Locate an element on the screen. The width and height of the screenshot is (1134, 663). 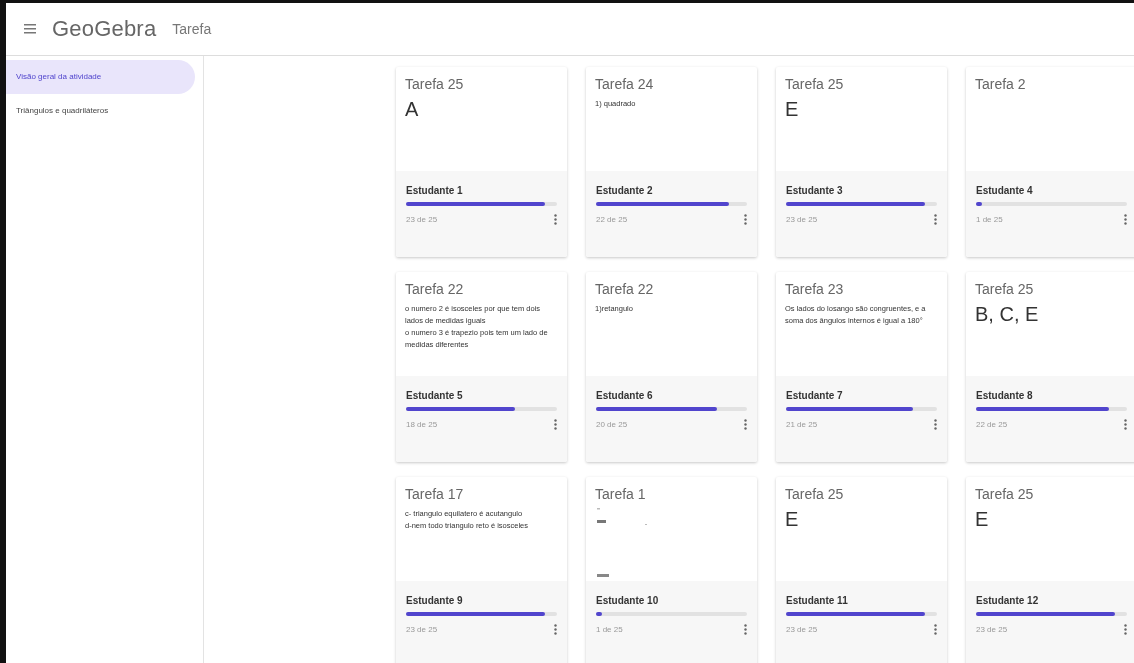
student-name: Estudante 2 is located at coordinates (625, 190).